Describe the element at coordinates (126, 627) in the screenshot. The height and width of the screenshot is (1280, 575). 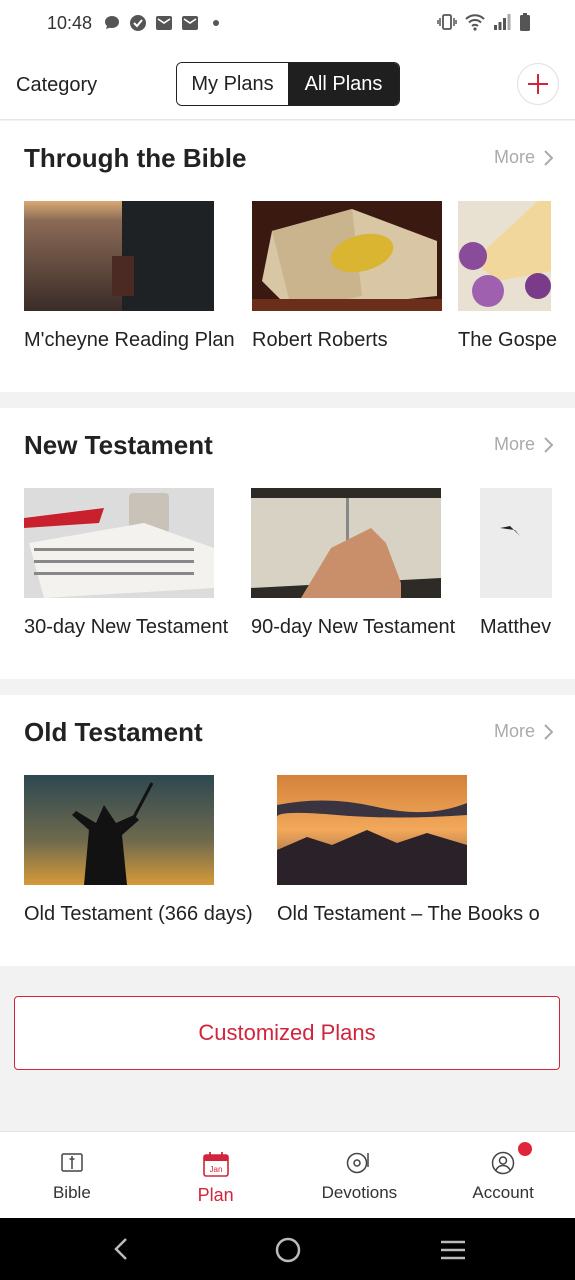
I see `plan-label: 30-day New Testament` at that location.